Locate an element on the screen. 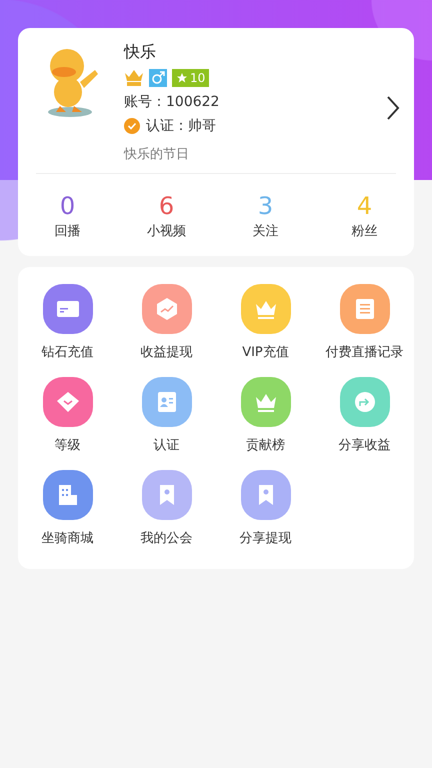 The width and height of the screenshot is (432, 768). menu-label: 分享提现 is located at coordinates (266, 538).